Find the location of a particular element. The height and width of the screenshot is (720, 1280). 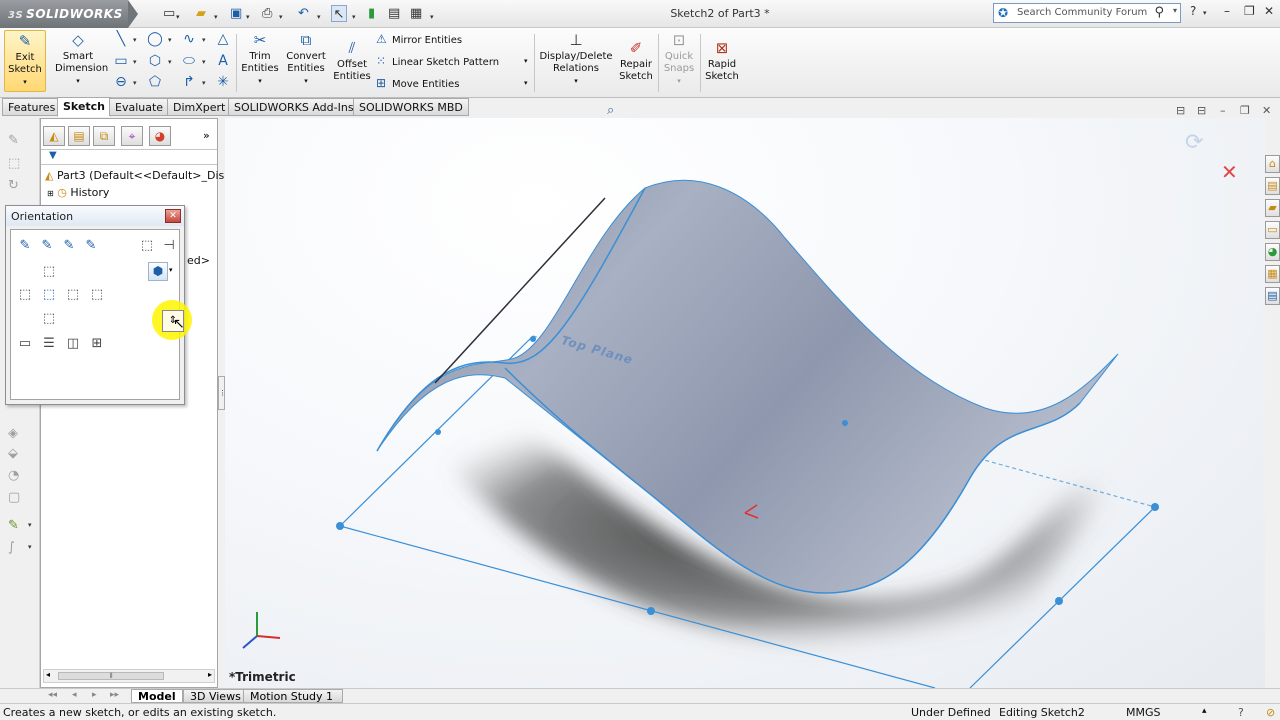

display-delete-relations-button: ⊥ Display/Delete Relations ▾ is located at coordinates (576, 58).